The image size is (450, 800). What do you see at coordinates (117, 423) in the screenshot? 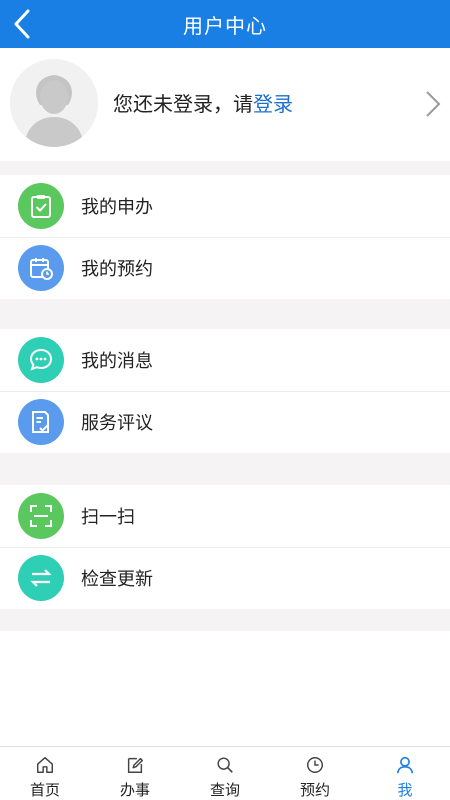
I see `menu-item-label: 服务评议` at bounding box center [117, 423].